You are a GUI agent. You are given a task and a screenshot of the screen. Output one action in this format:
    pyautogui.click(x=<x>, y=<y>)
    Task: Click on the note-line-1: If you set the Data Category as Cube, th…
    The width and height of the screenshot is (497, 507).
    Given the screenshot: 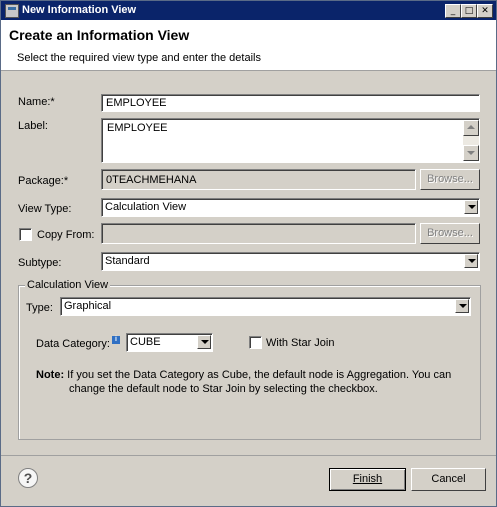 What is the action you would take?
    pyautogui.click(x=259, y=375)
    